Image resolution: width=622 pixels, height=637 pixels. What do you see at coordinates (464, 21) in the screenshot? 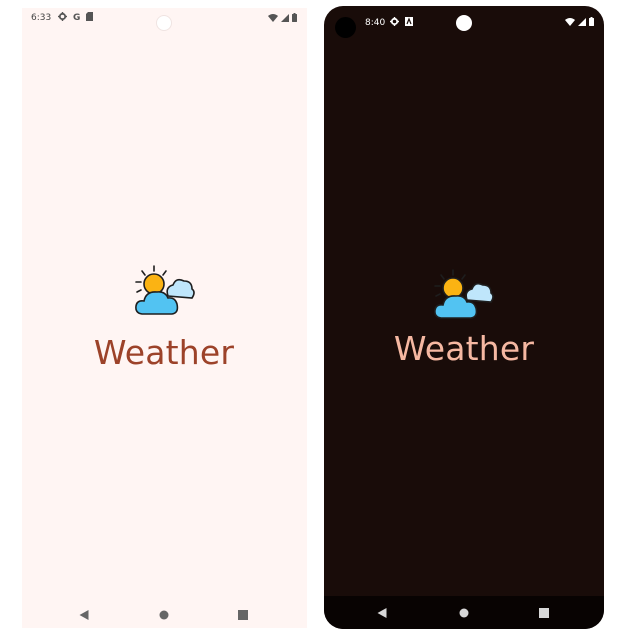
I see `status-bar: 8:40` at bounding box center [464, 21].